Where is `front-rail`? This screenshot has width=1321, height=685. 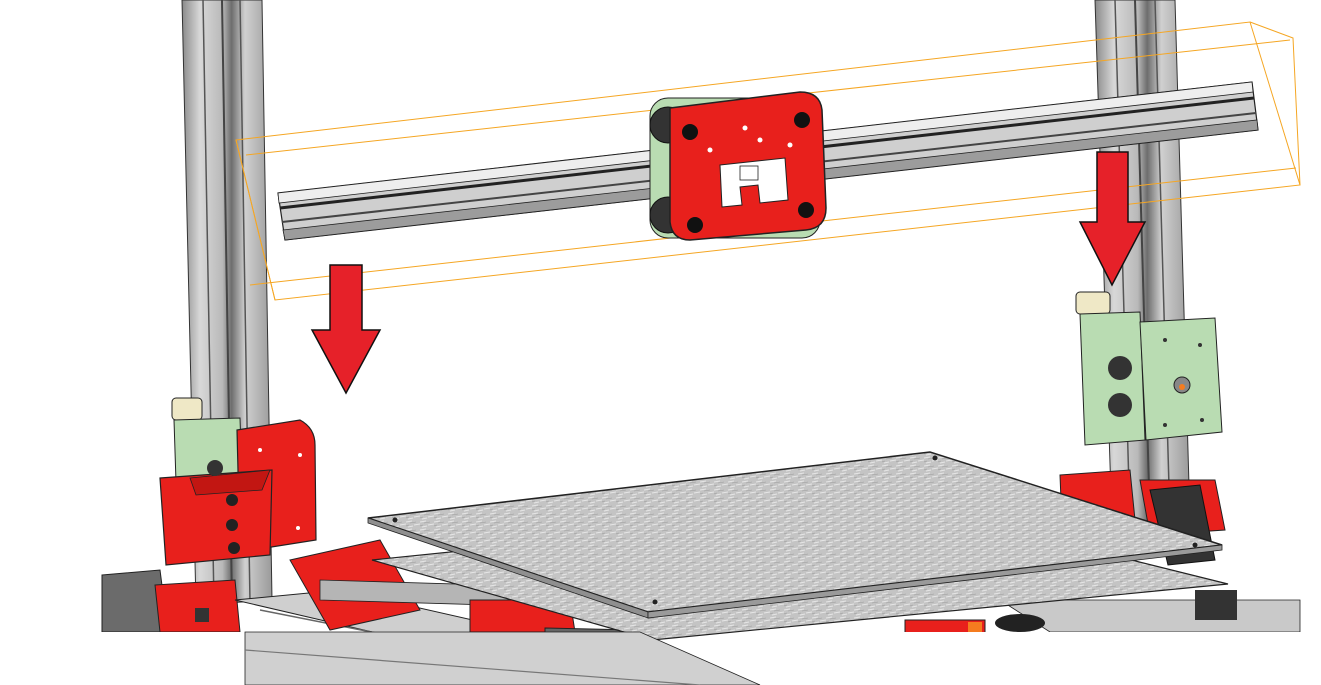 front-rail is located at coordinates (502, 658).